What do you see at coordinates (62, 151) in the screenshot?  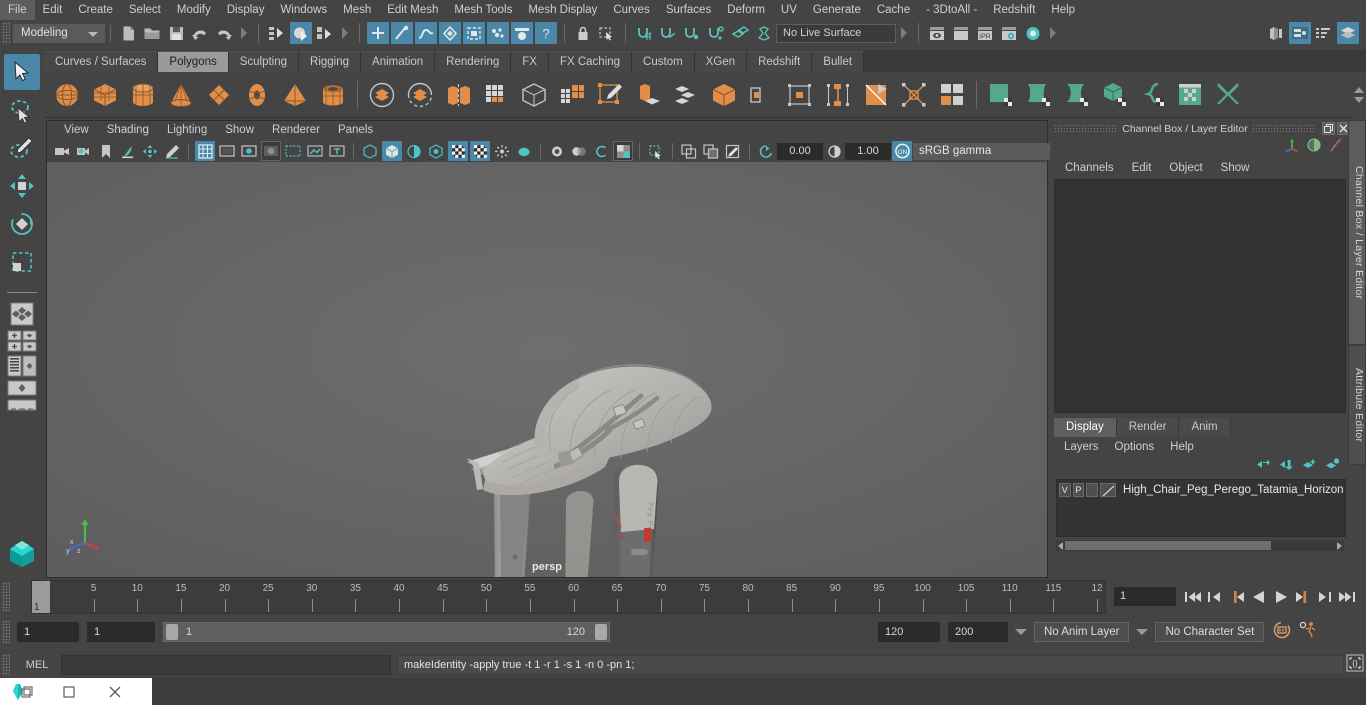 I see `select-camera-icon` at bounding box center [62, 151].